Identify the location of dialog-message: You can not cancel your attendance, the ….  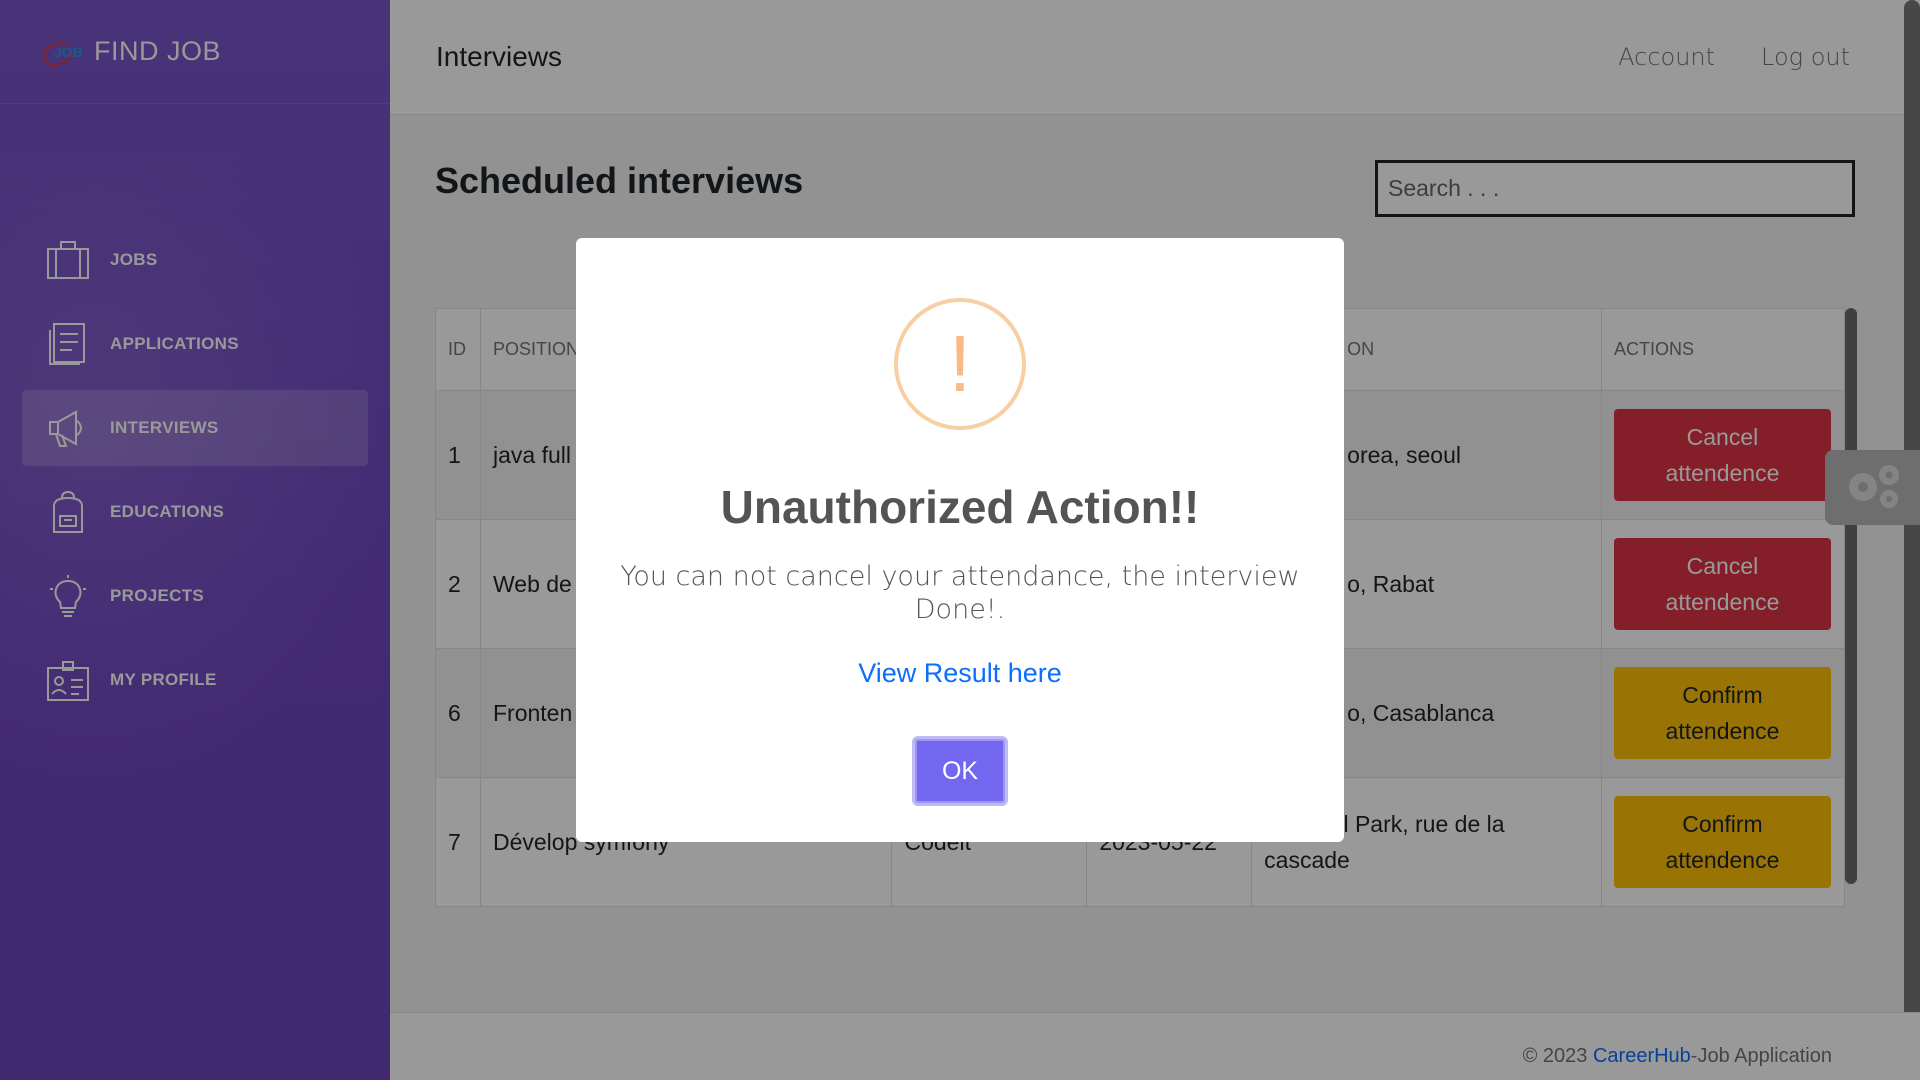
(960, 593).